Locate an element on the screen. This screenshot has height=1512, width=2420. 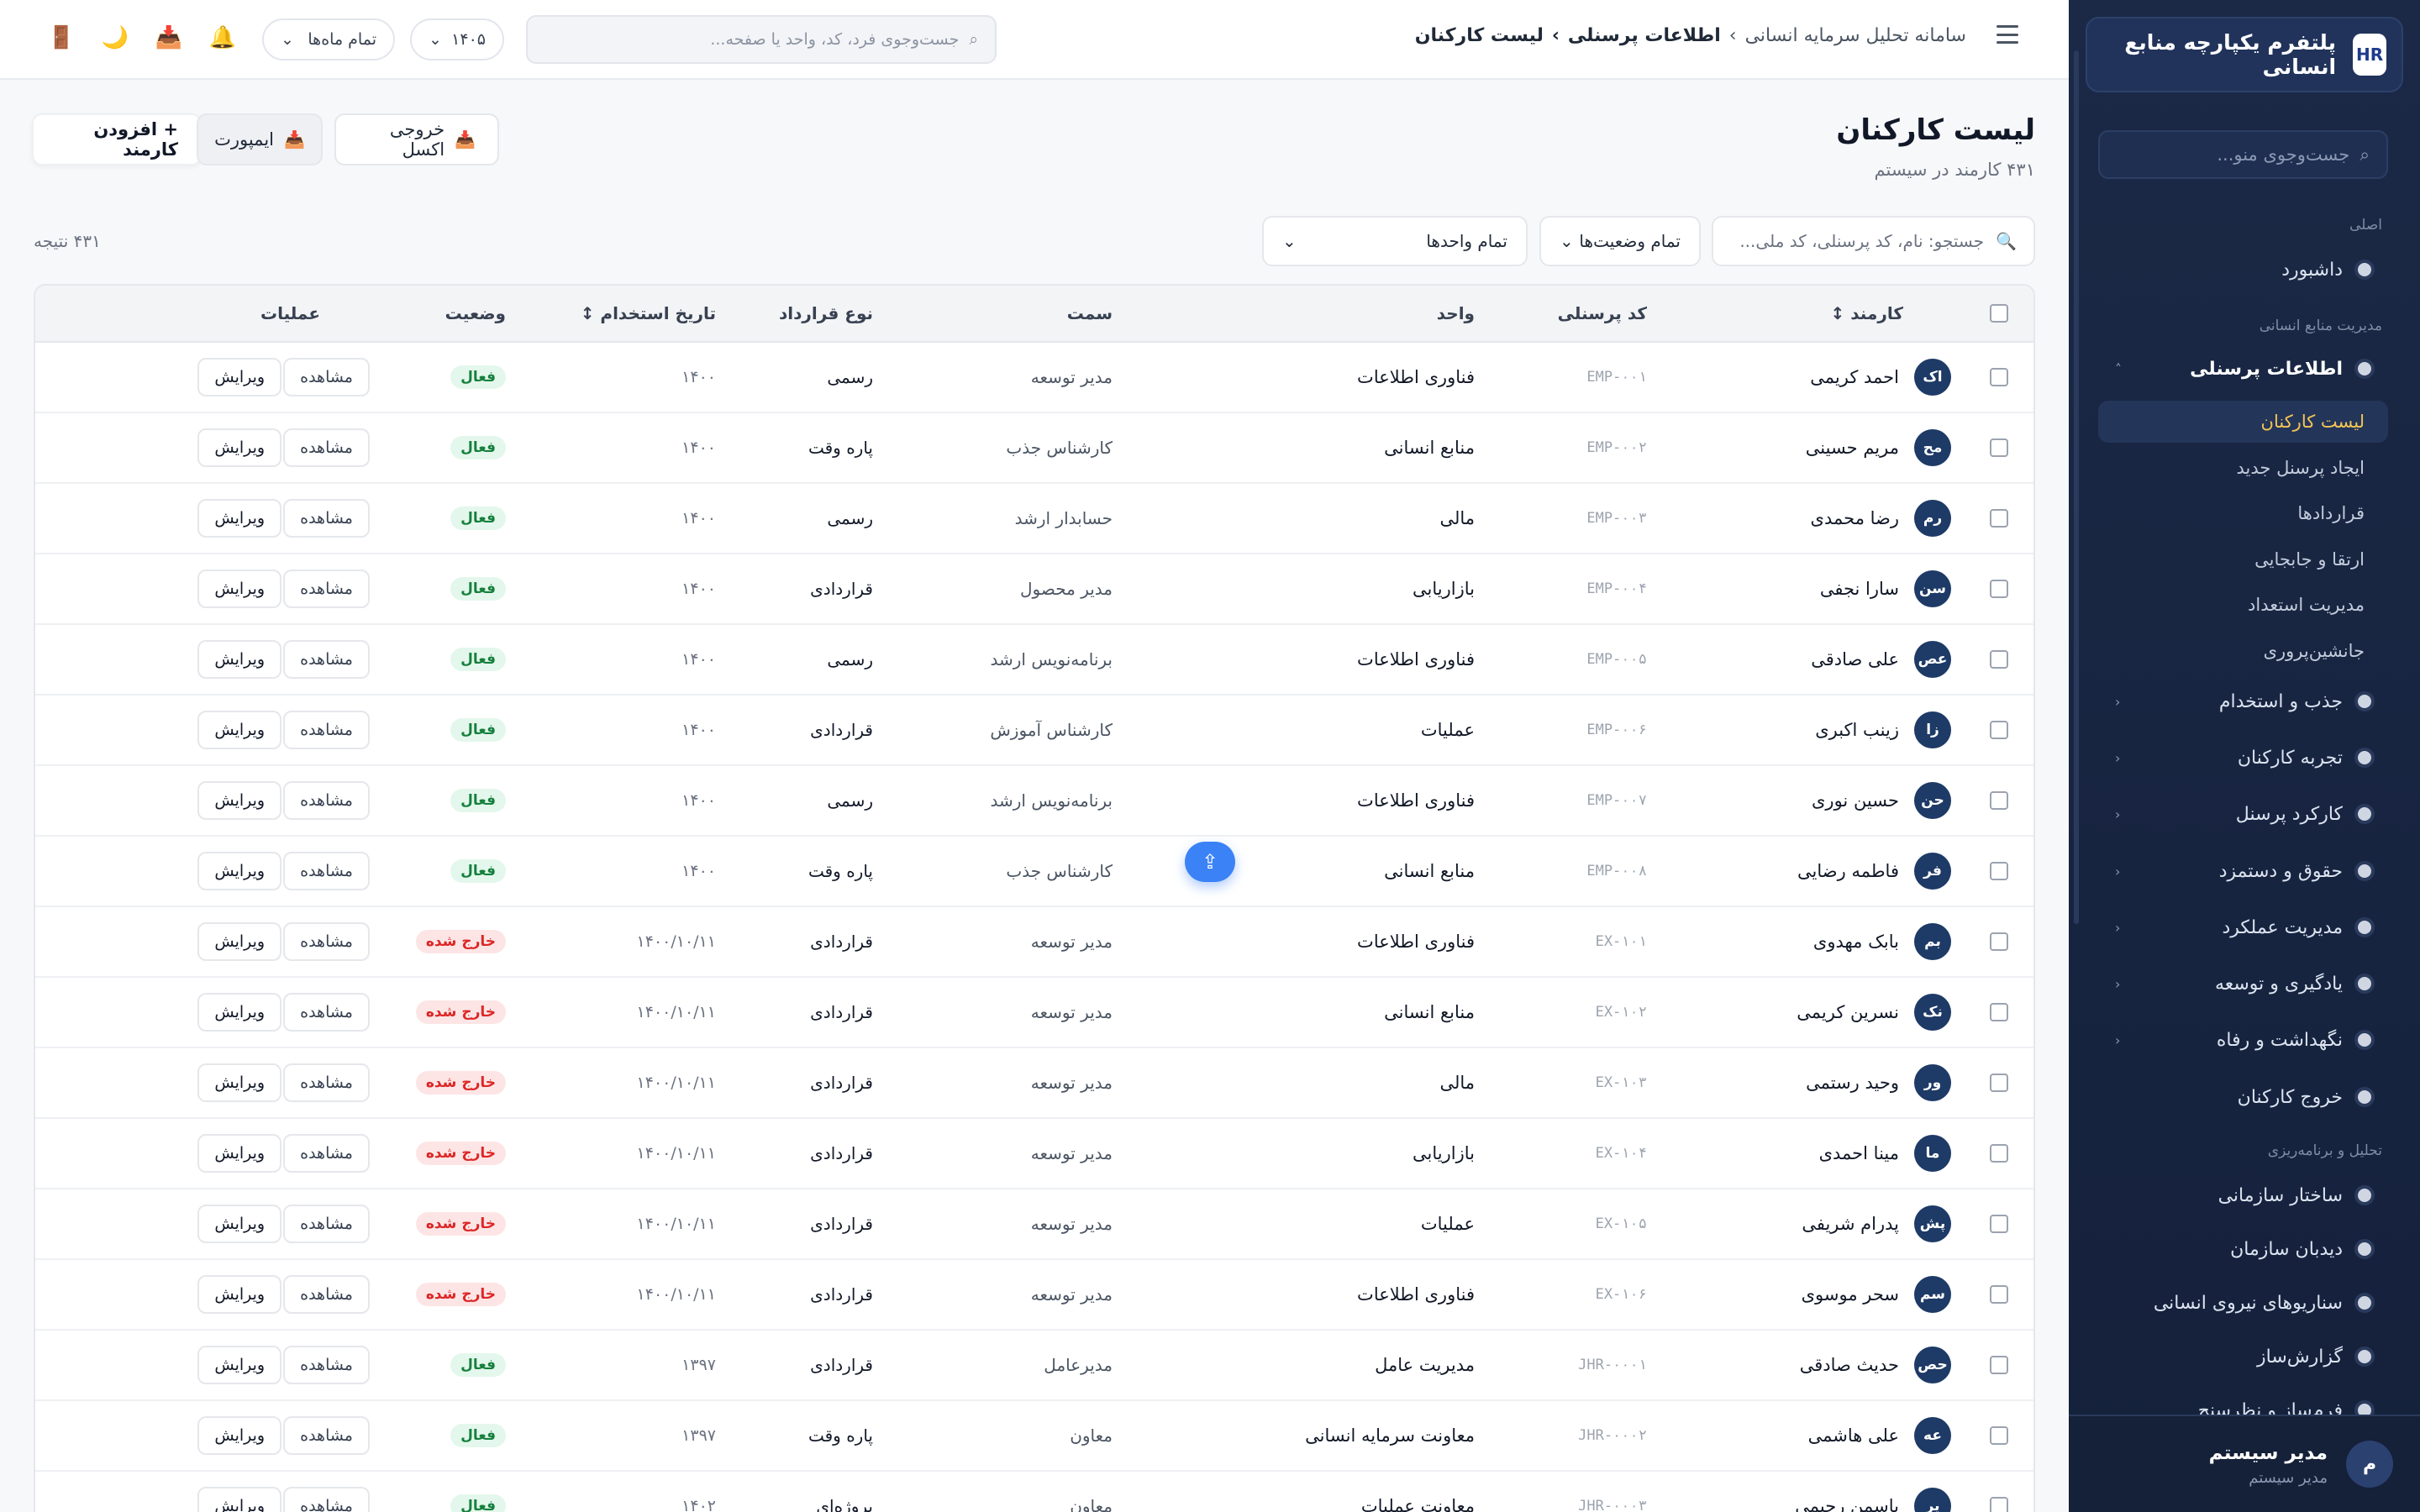
user-card: م مدیر سیستم مدیر سیستم is located at coordinates (2244, 1463).